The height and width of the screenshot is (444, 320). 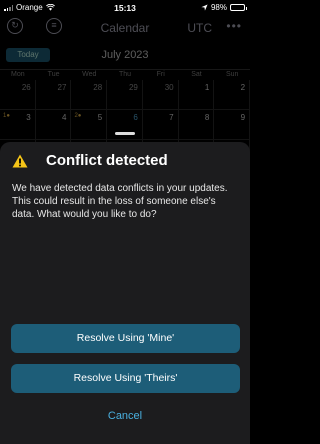 What do you see at coordinates (125, 133) in the screenshot?
I see `sheet-grabber` at bounding box center [125, 133].